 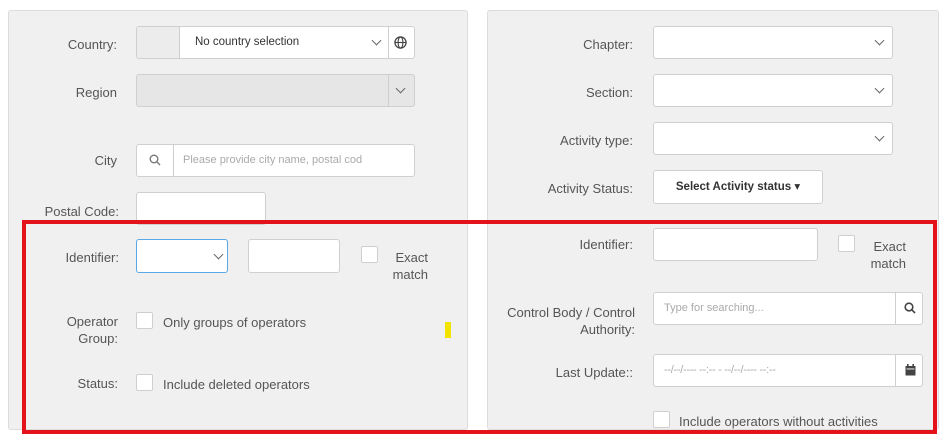 I want to click on exact-match-label: Exact match, so click(x=410, y=266).